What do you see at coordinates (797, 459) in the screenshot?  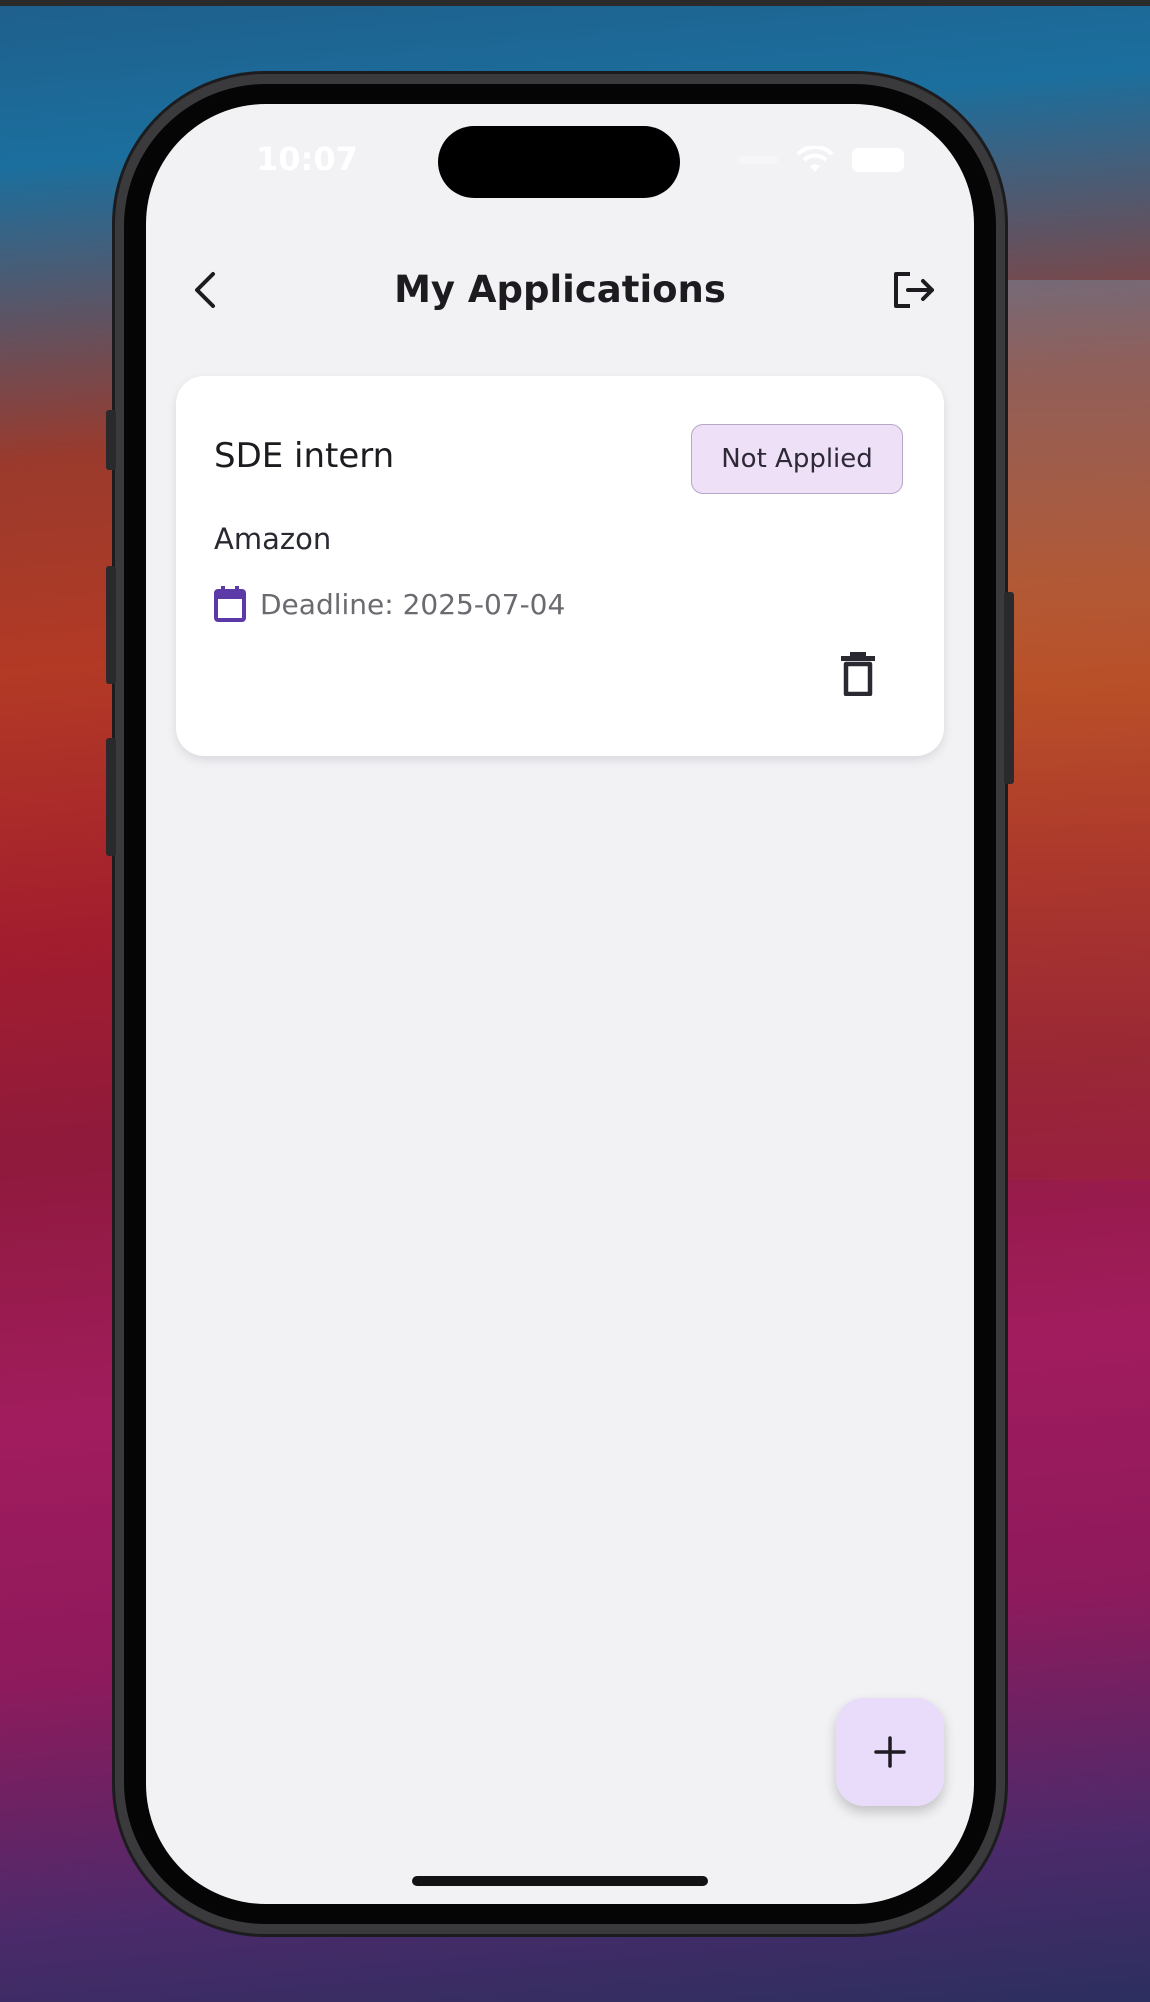 I see `status-badge: Not Applied` at bounding box center [797, 459].